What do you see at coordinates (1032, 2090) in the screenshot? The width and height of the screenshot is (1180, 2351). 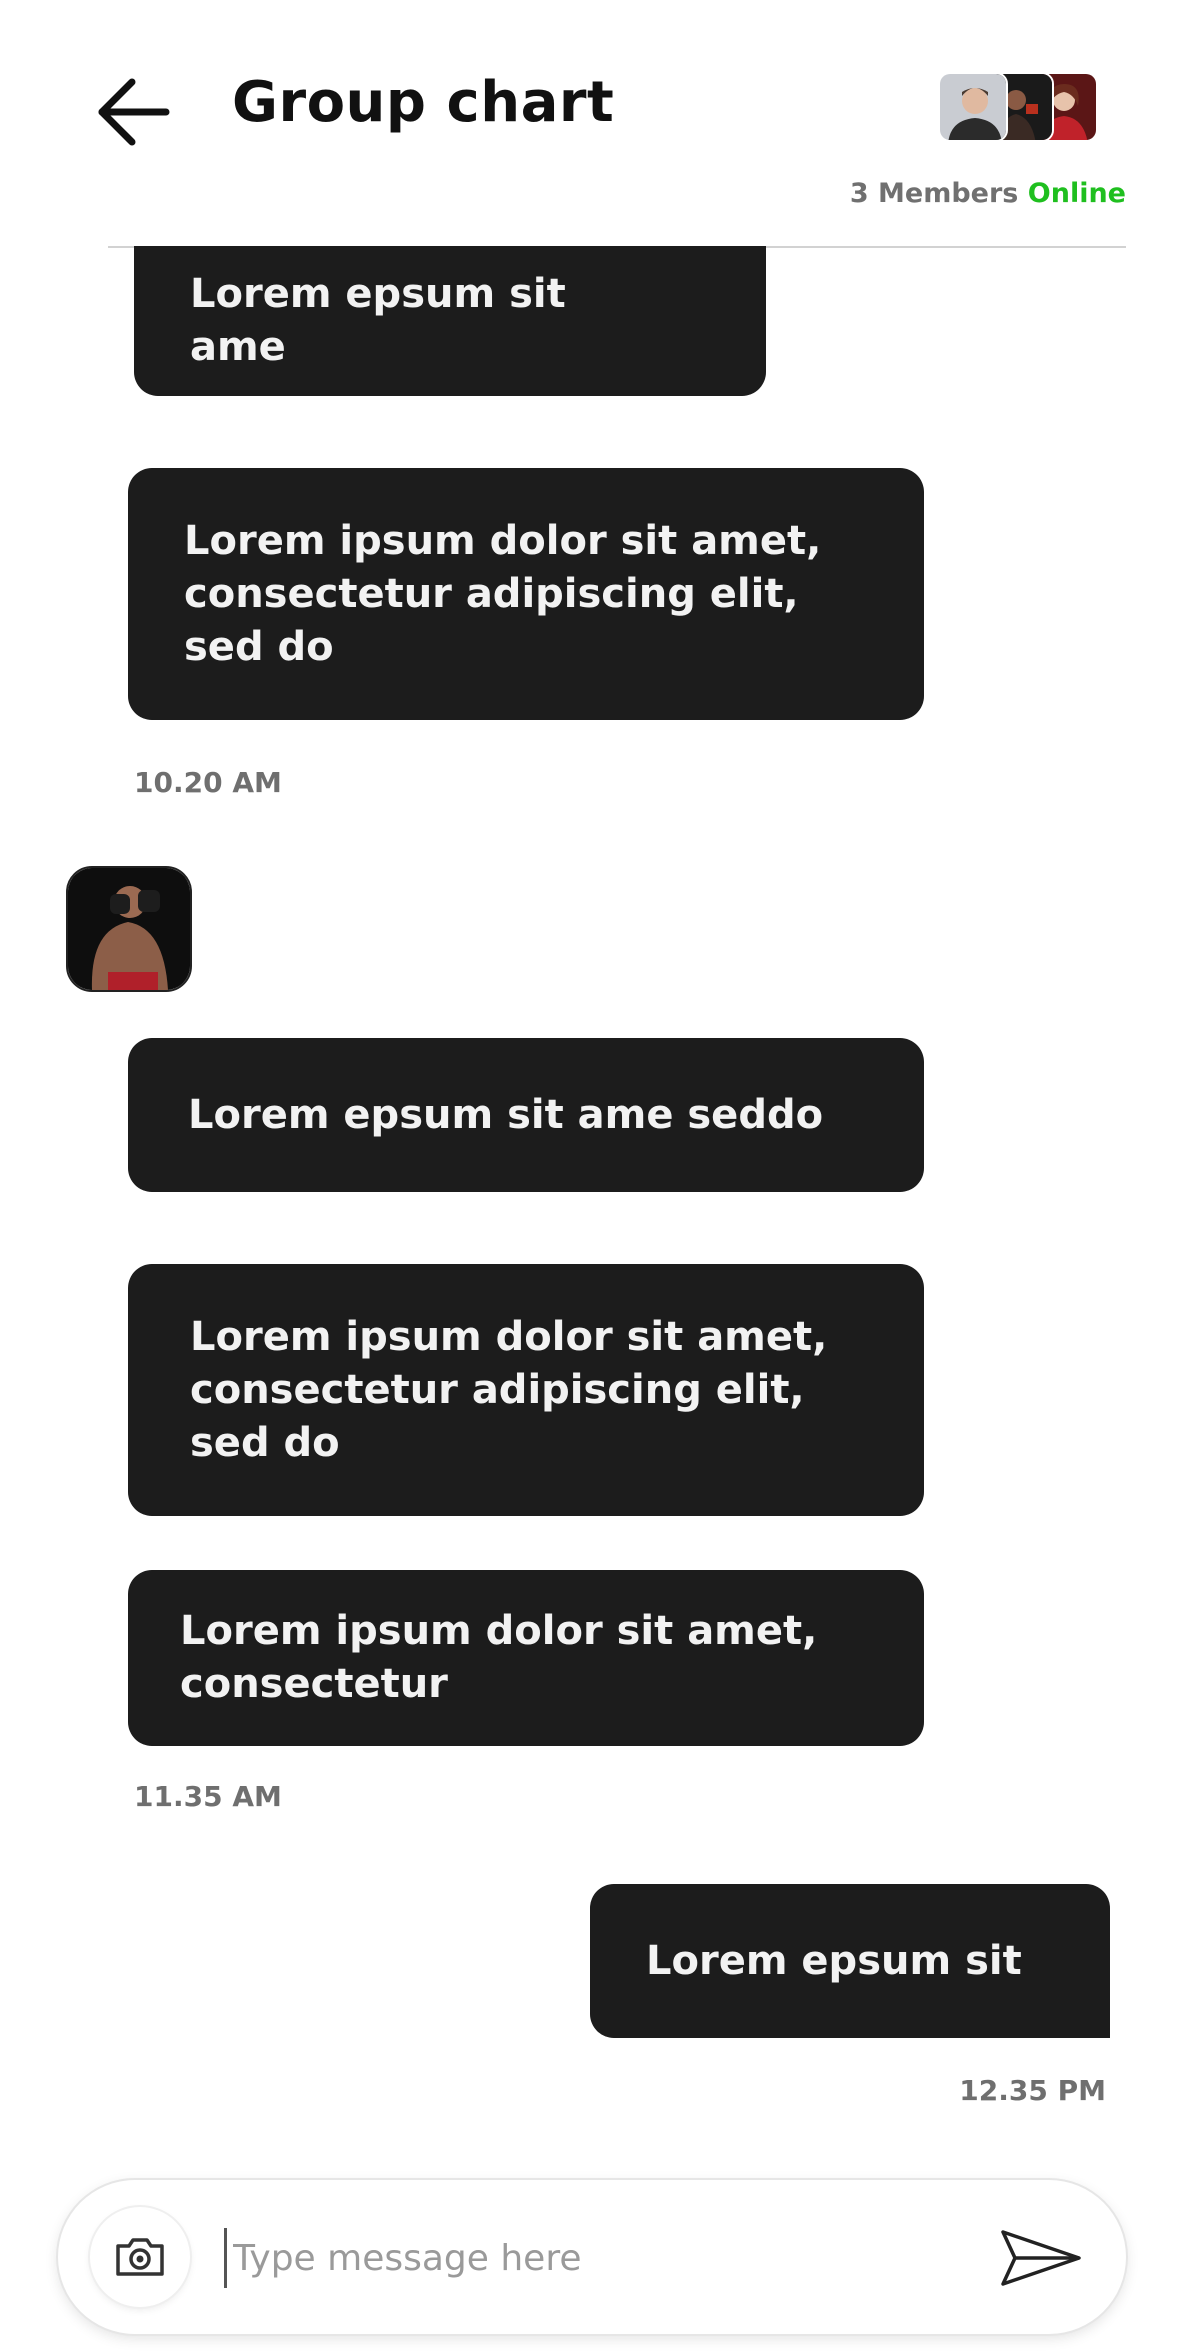 I see `message-timestamp: 12.35 PM` at bounding box center [1032, 2090].